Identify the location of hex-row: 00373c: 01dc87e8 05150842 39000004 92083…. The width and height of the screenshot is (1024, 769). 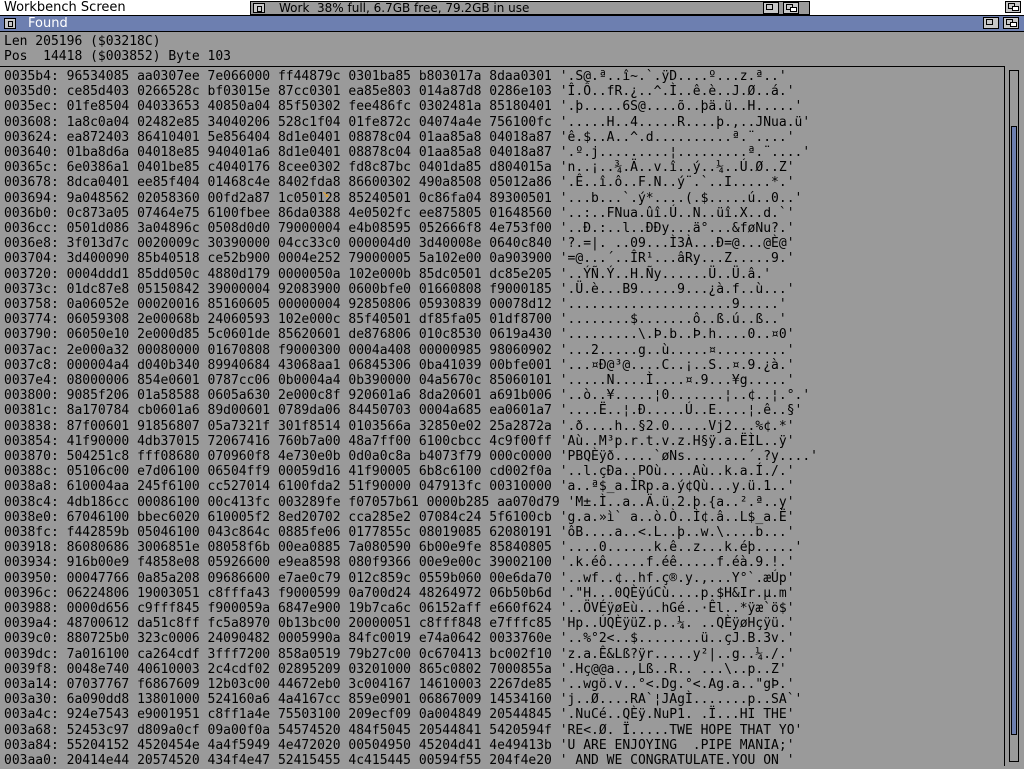
(399, 290).